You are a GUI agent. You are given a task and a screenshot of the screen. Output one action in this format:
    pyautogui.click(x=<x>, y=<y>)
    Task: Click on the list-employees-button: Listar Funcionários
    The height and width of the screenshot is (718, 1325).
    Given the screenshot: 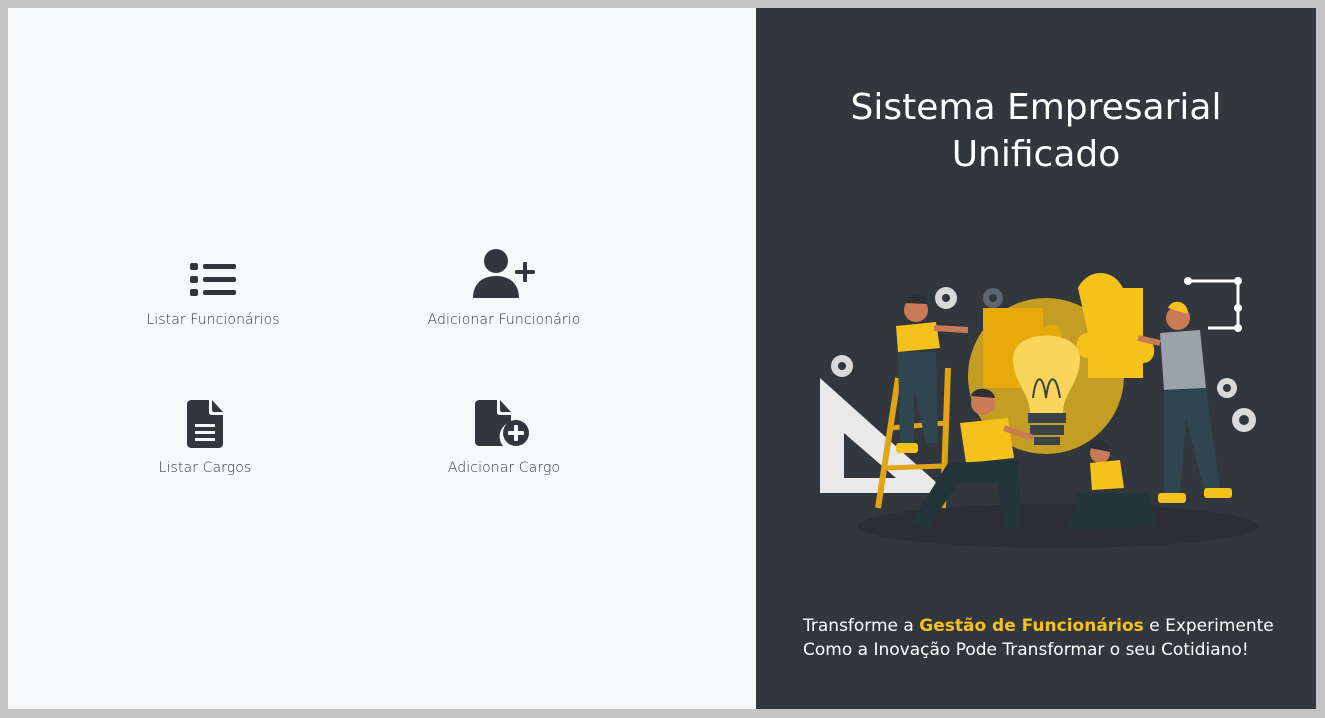 What is the action you would take?
    pyautogui.click(x=213, y=288)
    